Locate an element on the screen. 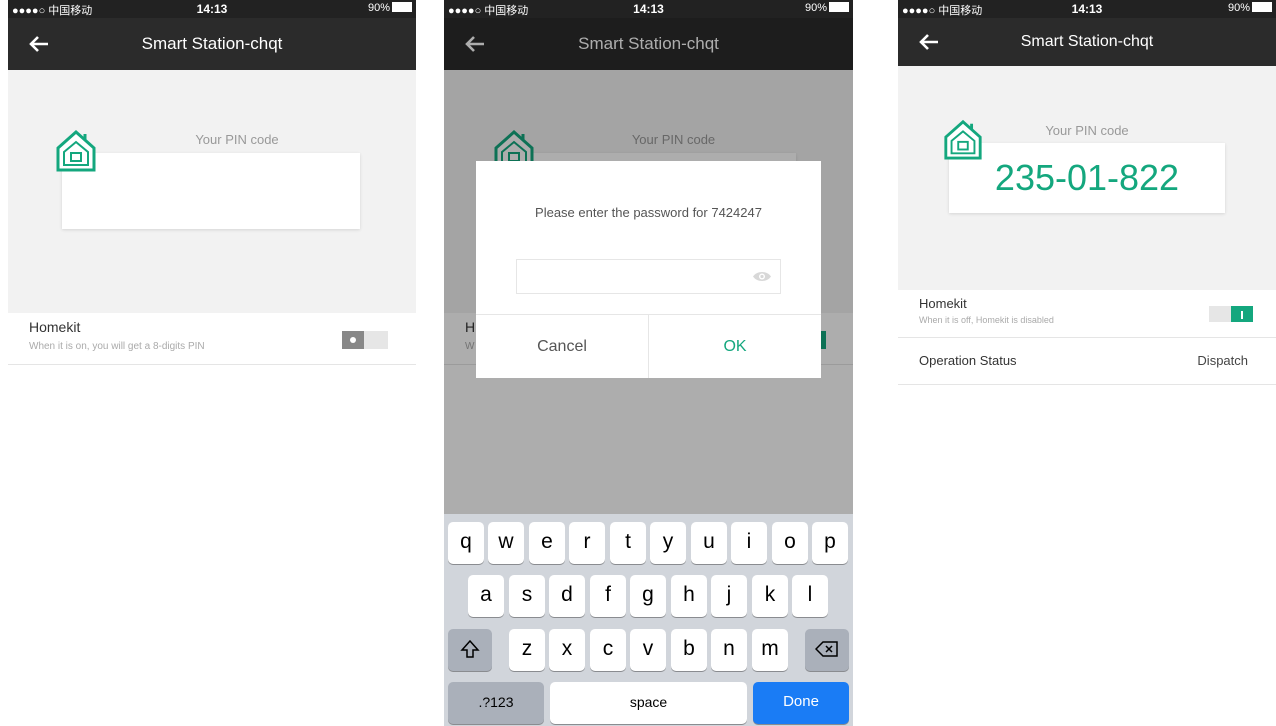 This screenshot has height=726, width=1276. pin-code: 235-01-822 is located at coordinates (1087, 177).